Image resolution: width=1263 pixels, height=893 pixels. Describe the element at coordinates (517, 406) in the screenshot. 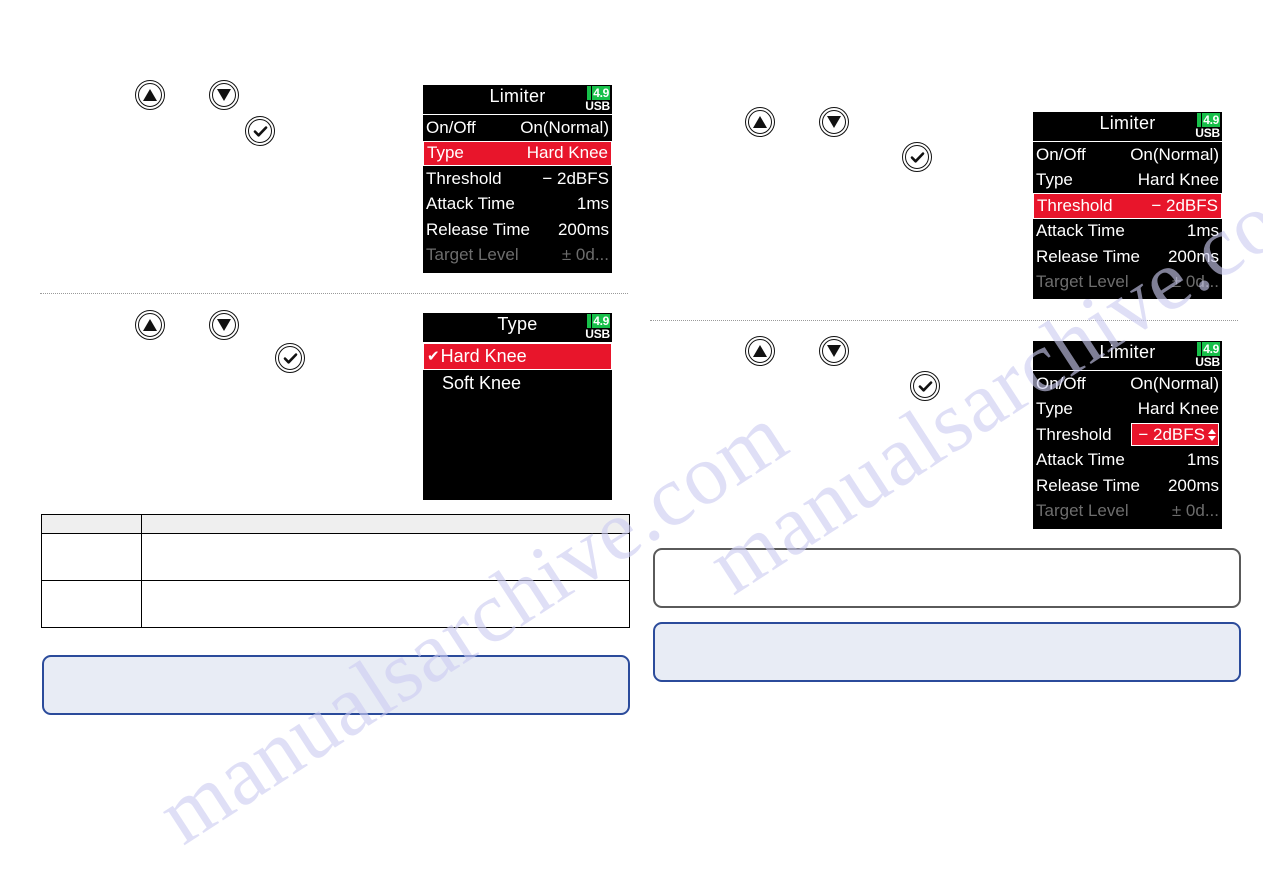

I see `lcd-screen-type-options: Type 4.9 USB ✔ Hard Knee Soft Knee` at that location.